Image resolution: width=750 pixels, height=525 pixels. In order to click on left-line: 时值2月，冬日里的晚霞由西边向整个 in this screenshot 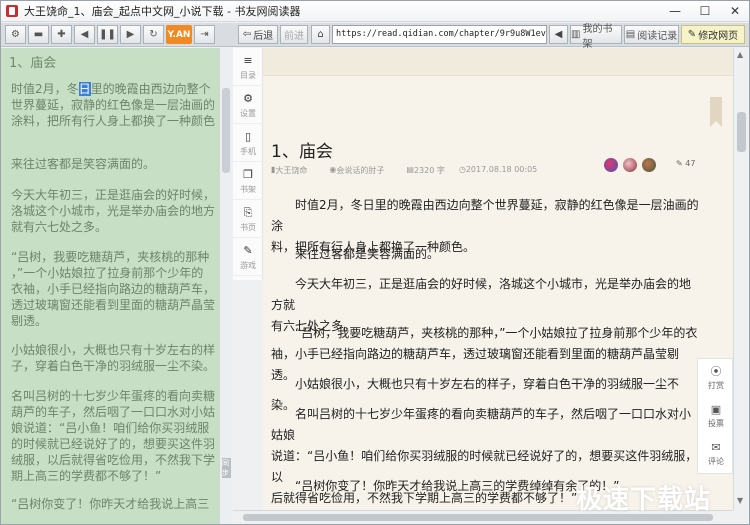, I will do `click(111, 89)`.